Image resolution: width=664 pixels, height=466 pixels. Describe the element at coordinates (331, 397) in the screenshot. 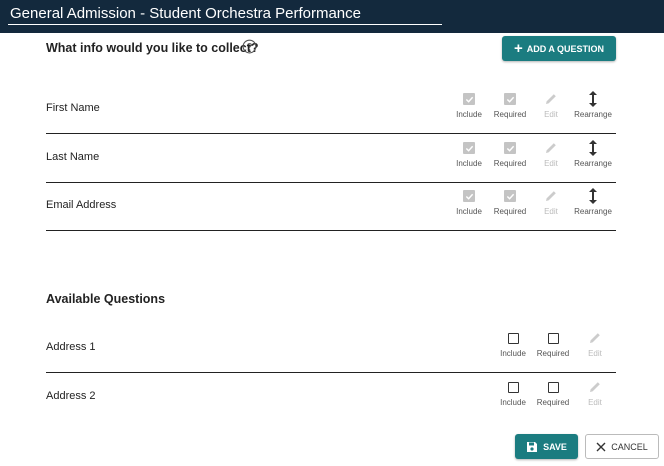

I see `available-row-address-2: Address 2 Include Required Edit` at that location.